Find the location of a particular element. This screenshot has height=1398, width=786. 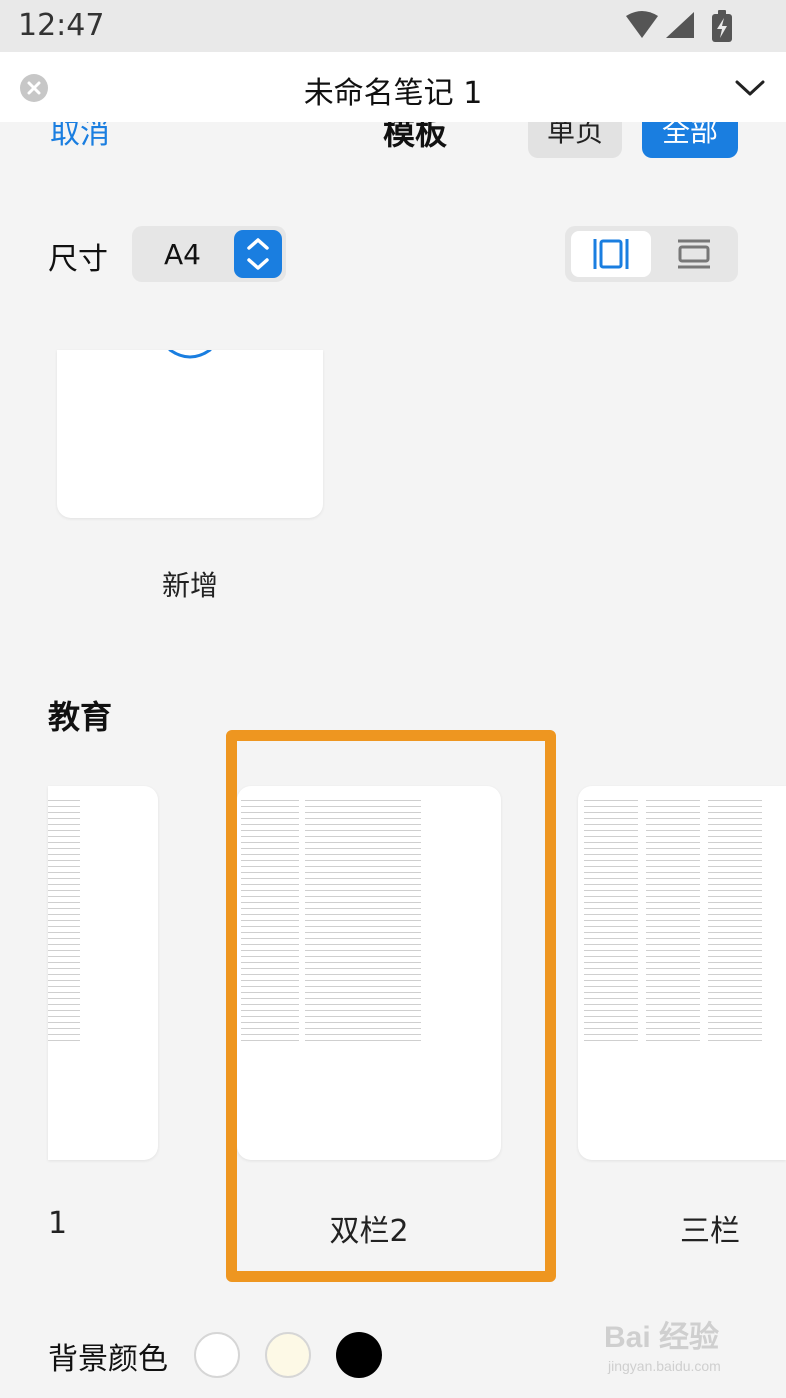

size-select: A4 is located at coordinates (209, 254).